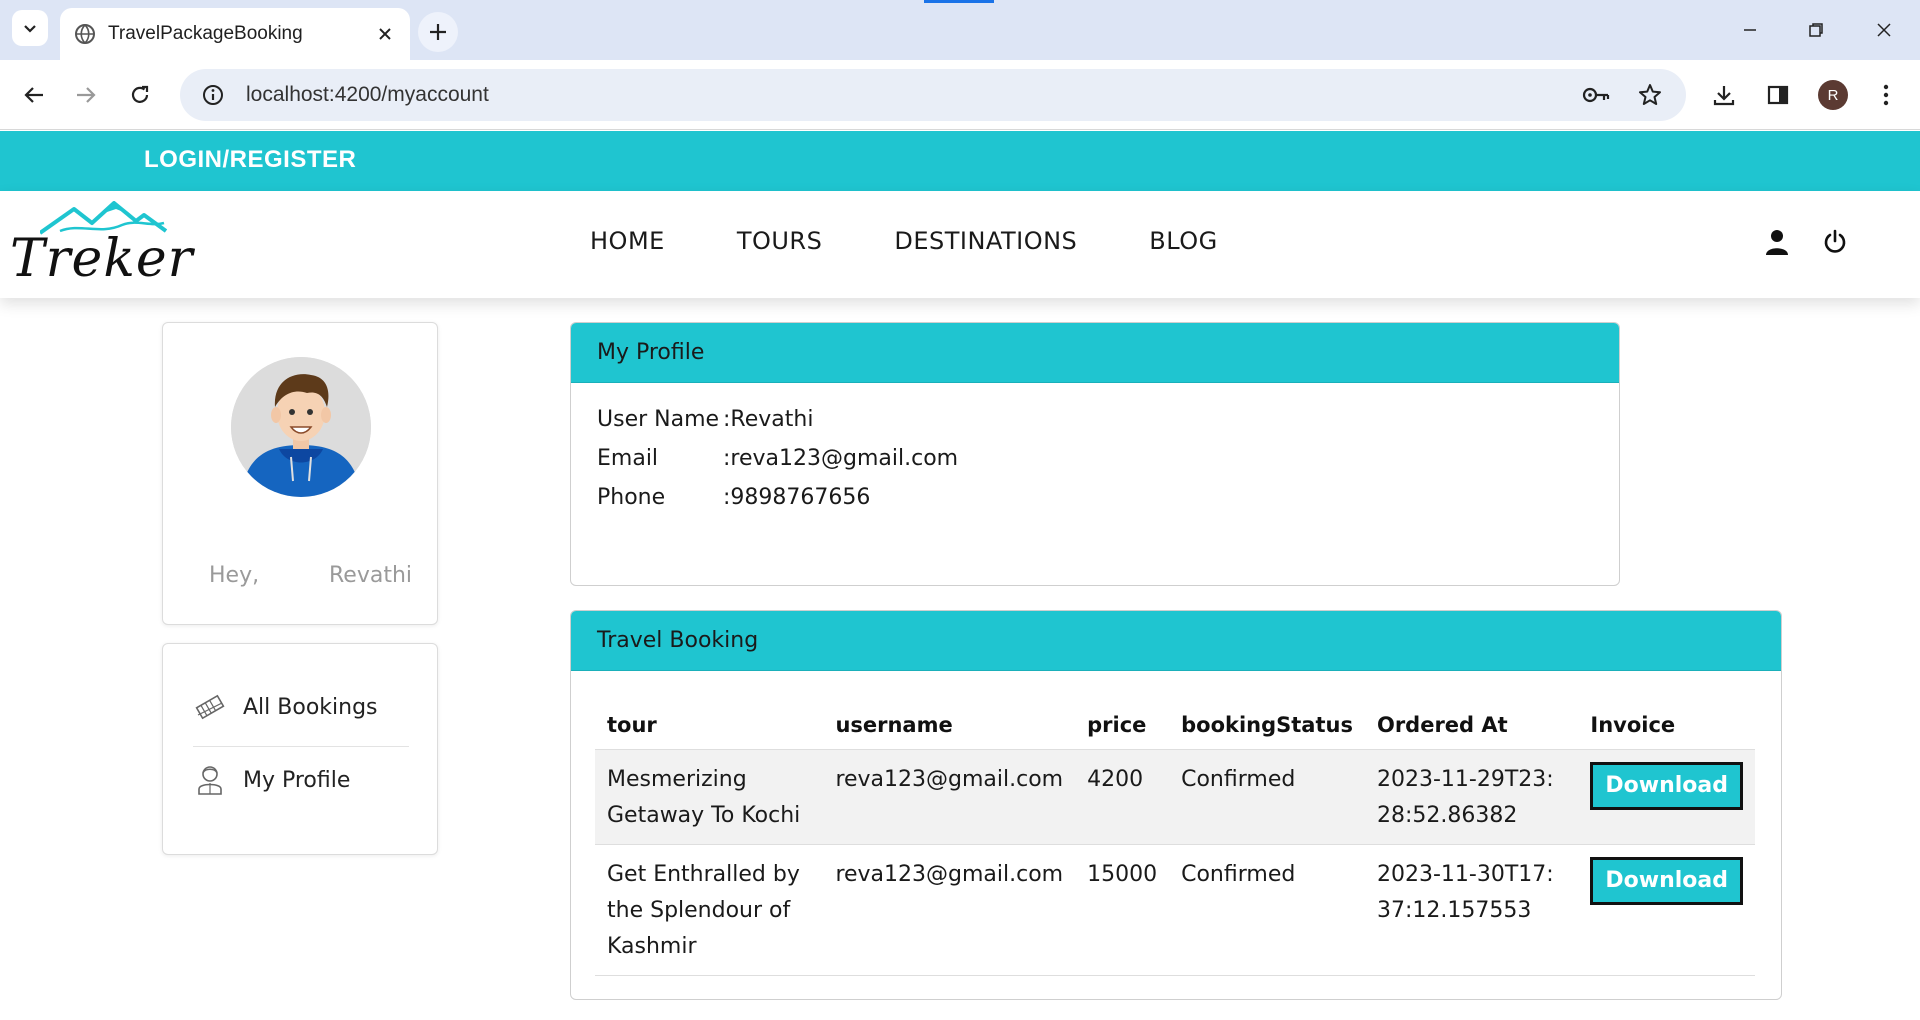 The image size is (1920, 1020). I want to click on menu-divider, so click(301, 746).